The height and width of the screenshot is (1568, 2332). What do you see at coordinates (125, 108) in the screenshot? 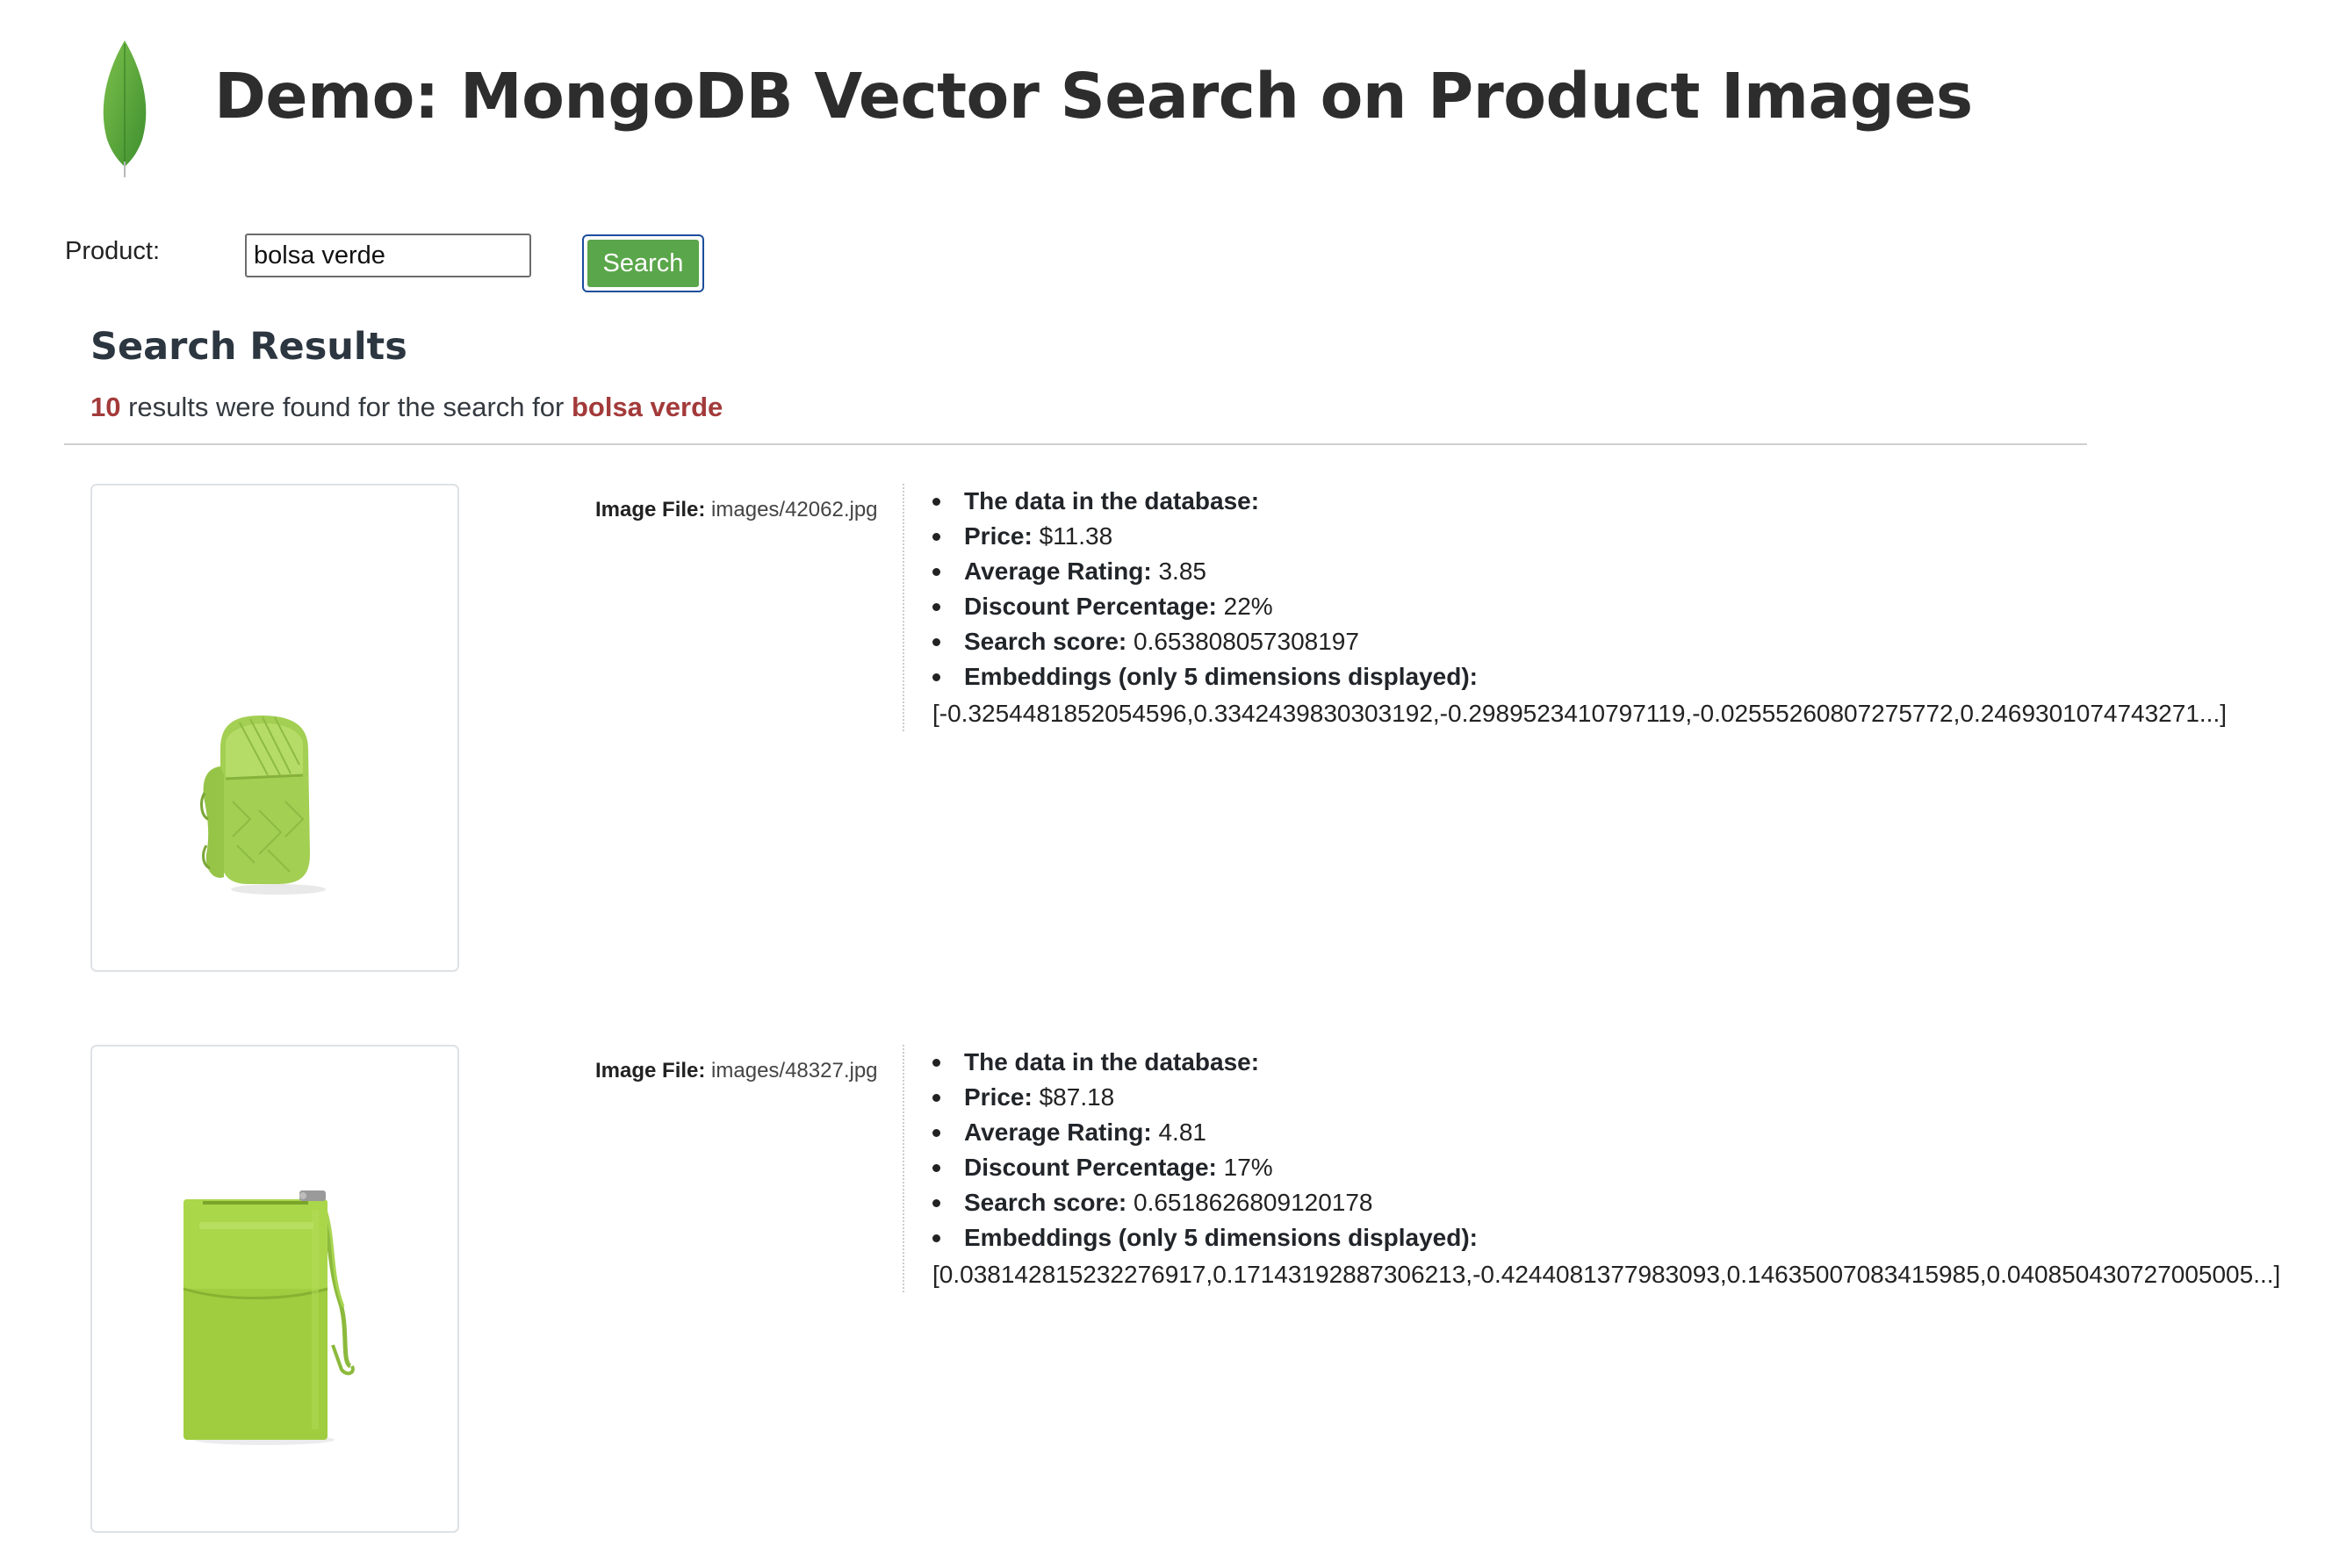
I see `mongodb-leaf-logo` at bounding box center [125, 108].